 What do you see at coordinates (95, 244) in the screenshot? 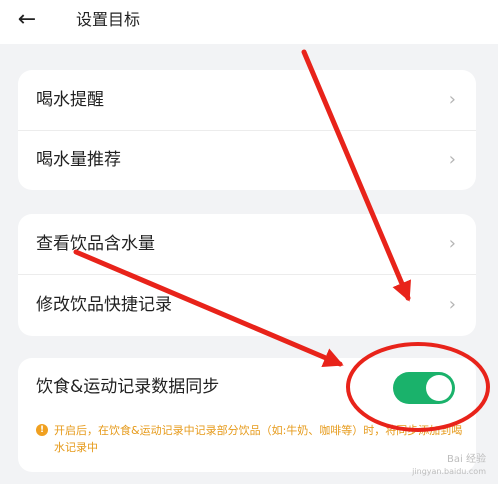
I see `list-item-label: 查看饮品含水量` at bounding box center [95, 244].